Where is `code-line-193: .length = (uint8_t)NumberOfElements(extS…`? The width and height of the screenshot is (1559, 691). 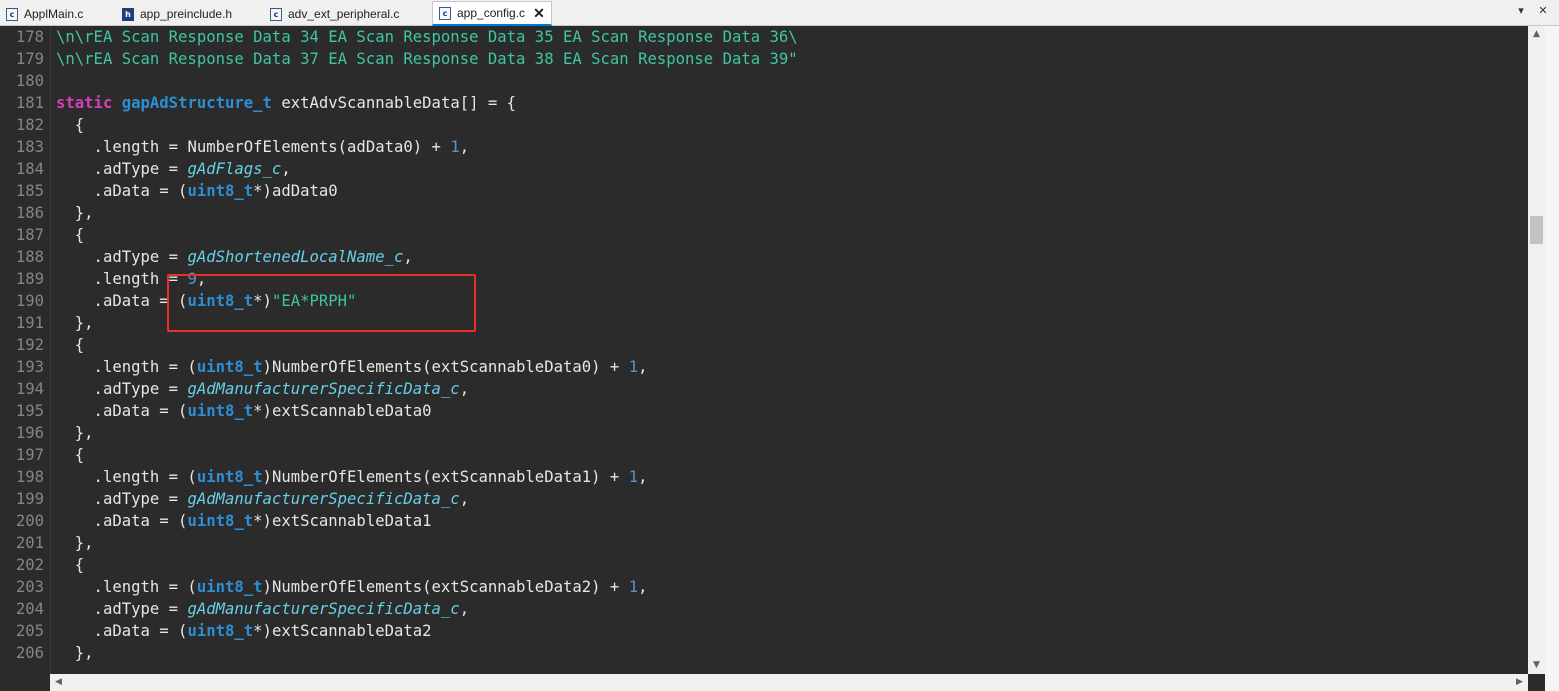
code-line-193: .length = (uint8_t)NumberOfElements(extS… is located at coordinates (352, 367).